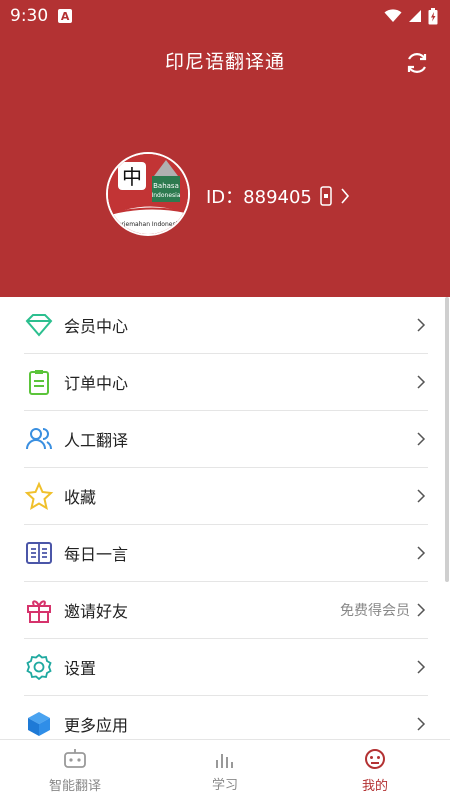 The height and width of the screenshot is (801, 450). I want to click on robot-icon, so click(75, 758).